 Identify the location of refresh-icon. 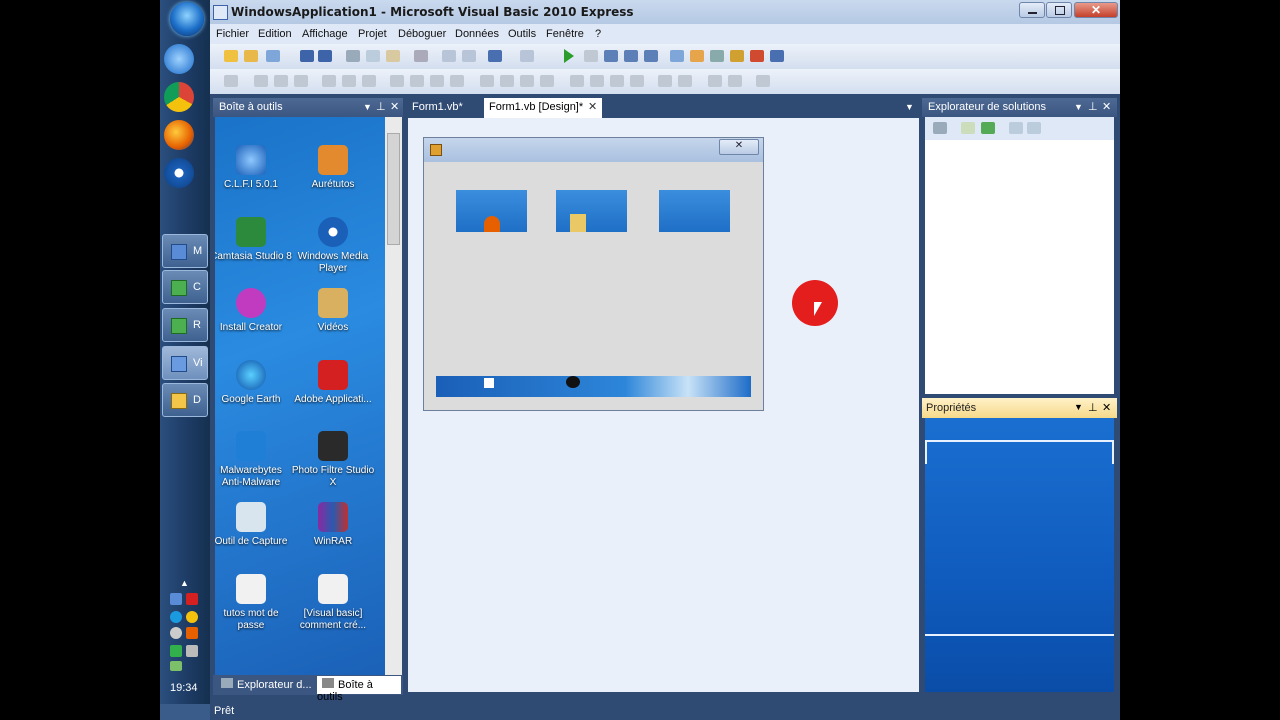
(988, 128).